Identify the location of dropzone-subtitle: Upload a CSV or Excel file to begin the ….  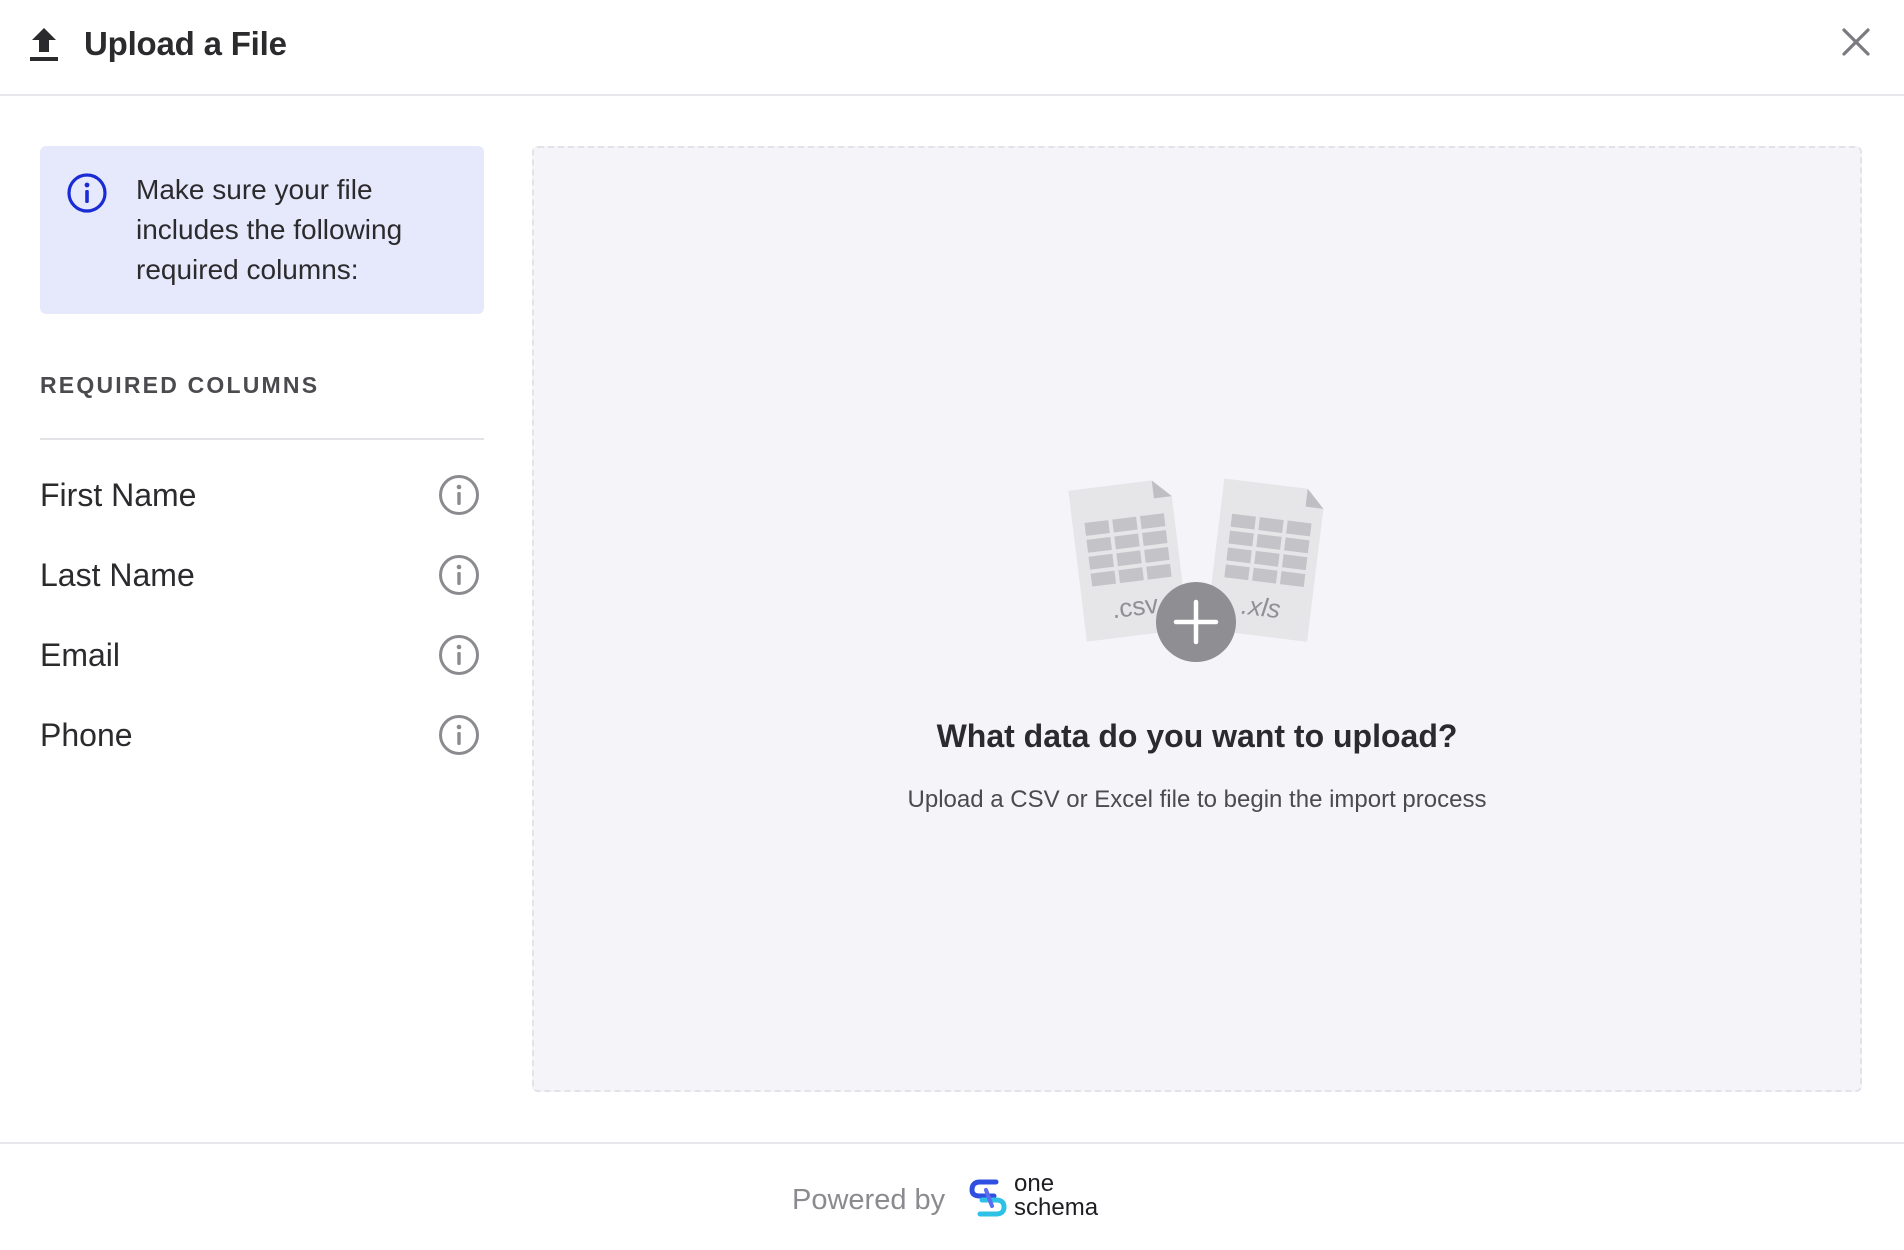
(1197, 799).